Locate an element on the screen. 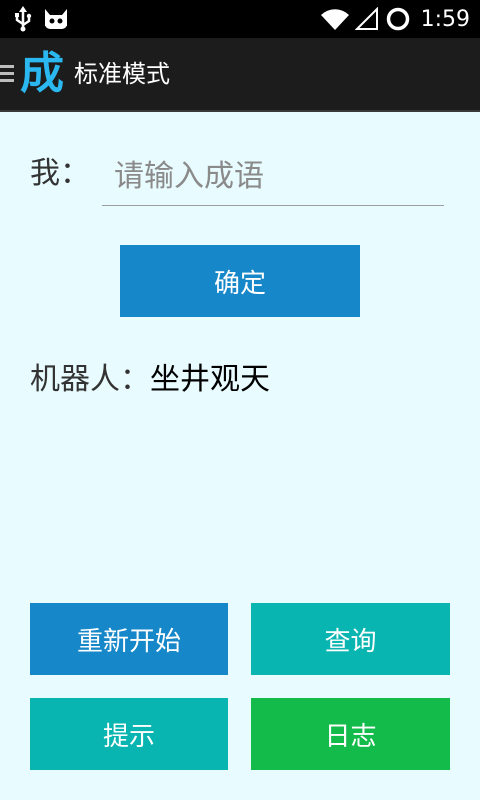 Image resolution: width=480 pixels, height=800 pixels. action-bar: 成 标准模式 is located at coordinates (240, 75).